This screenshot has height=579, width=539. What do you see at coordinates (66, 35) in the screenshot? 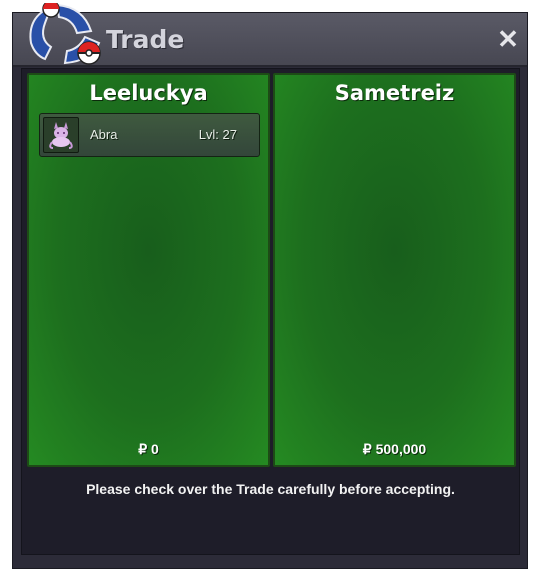
I see `pokeball-logo-icon` at bounding box center [66, 35].